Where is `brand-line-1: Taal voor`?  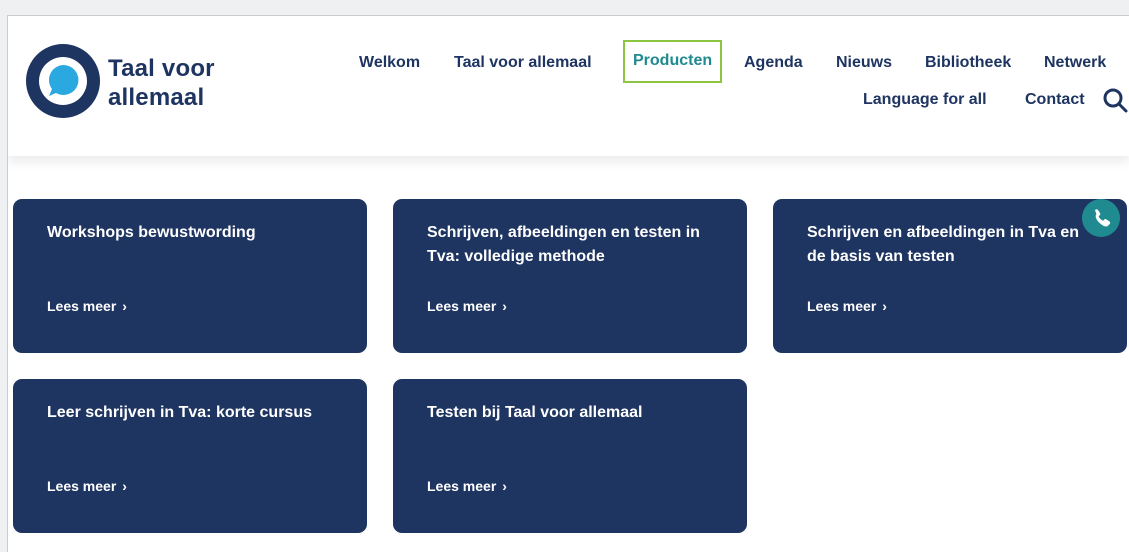
brand-line-1: Taal voor is located at coordinates (161, 68).